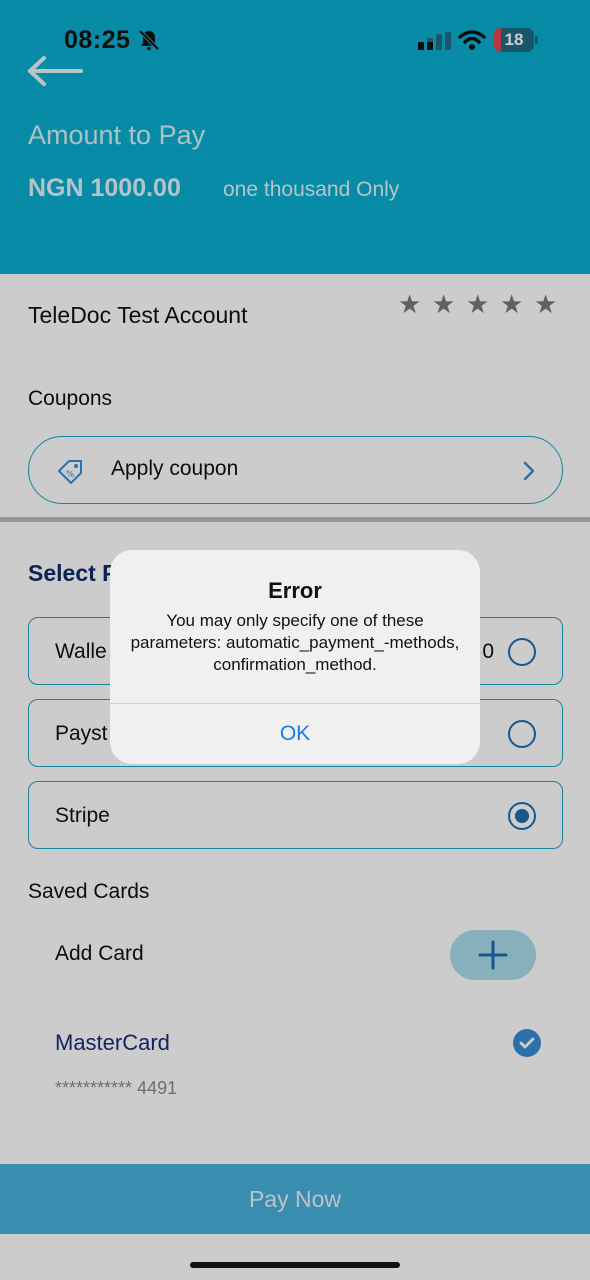 The image size is (590, 1280). I want to click on alert-title: Error, so click(295, 590).